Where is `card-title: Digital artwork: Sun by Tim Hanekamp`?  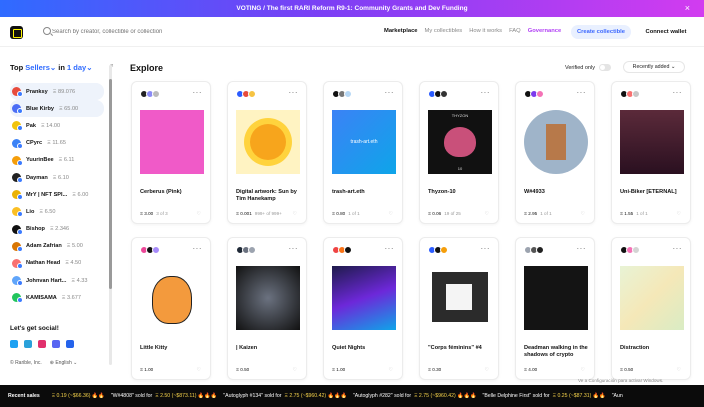 card-title: Digital artwork: Sun by Tim Hanekamp is located at coordinates (271, 196).